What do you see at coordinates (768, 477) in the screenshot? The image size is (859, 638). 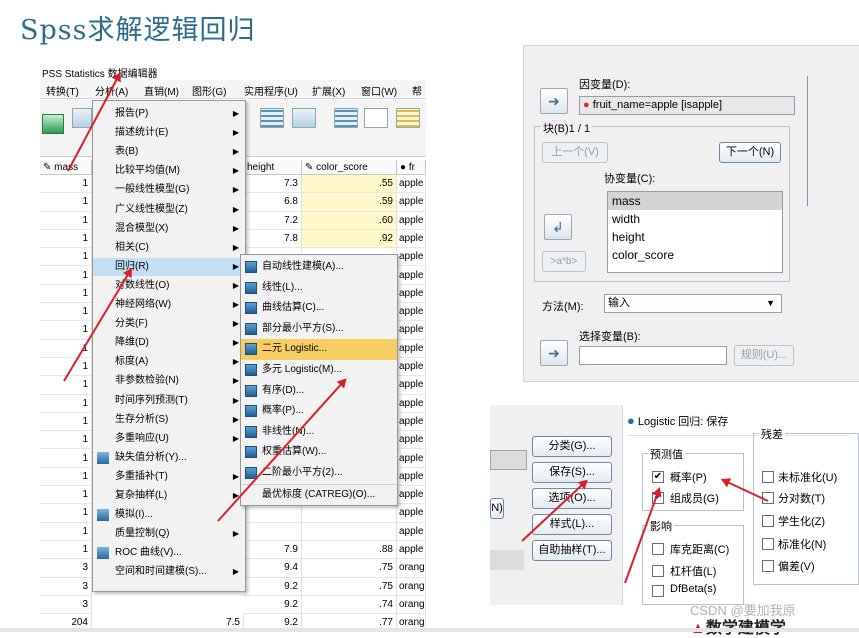 I see `unstandardized-checkbox` at bounding box center [768, 477].